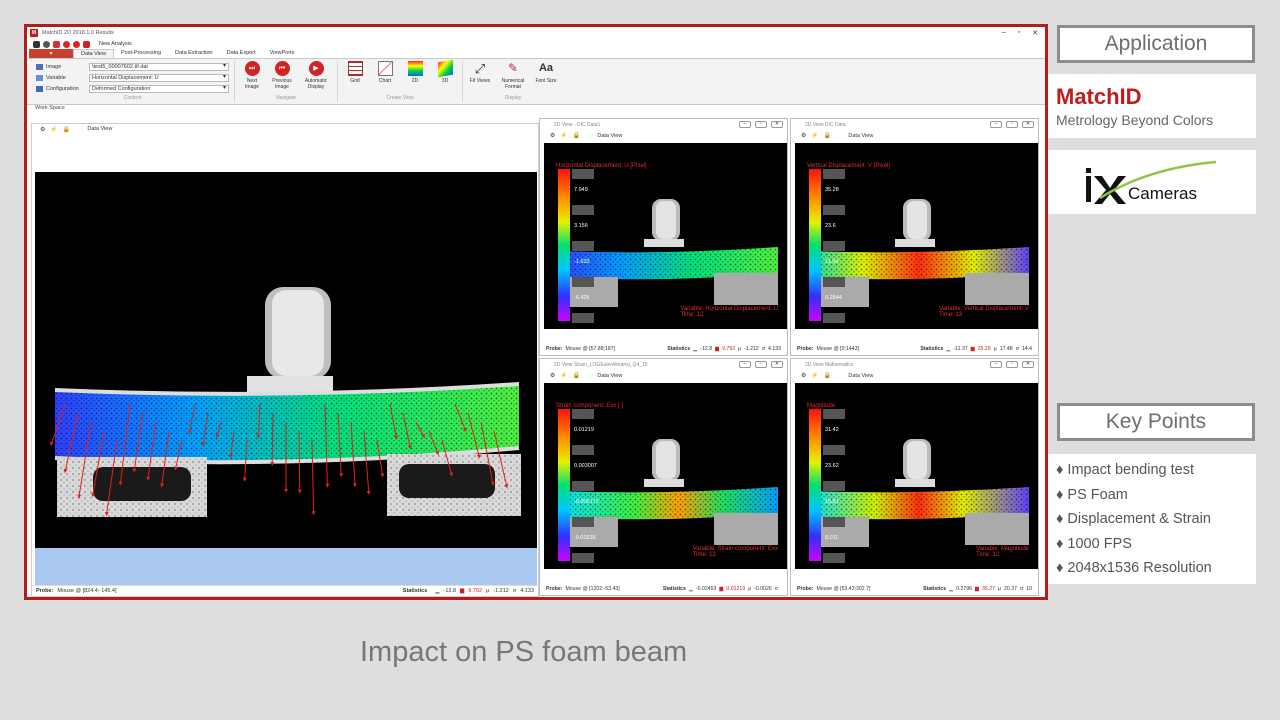 The width and height of the screenshot is (1280, 720). I want to click on close-button: ✕, so click(1035, 33).